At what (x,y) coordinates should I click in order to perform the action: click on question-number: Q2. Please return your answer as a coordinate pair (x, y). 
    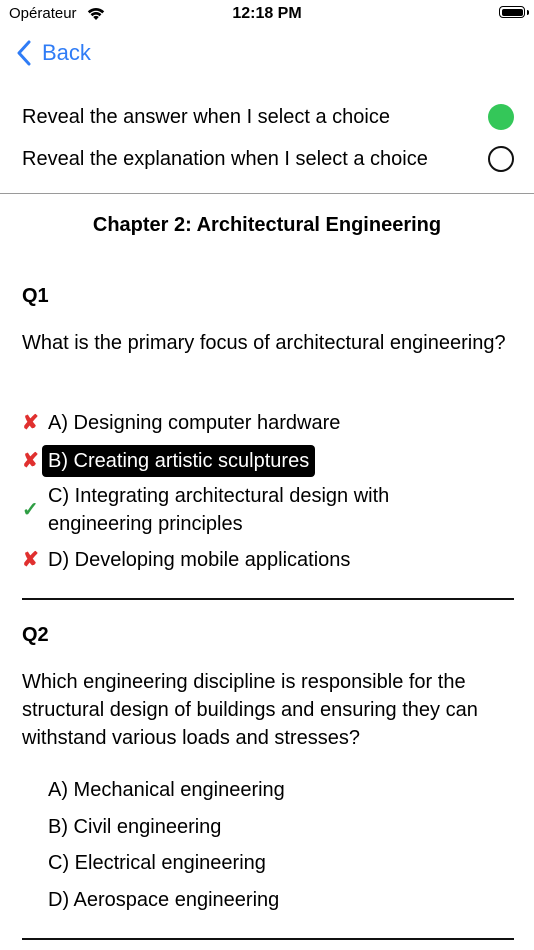
    Looking at the image, I should click on (35, 635).